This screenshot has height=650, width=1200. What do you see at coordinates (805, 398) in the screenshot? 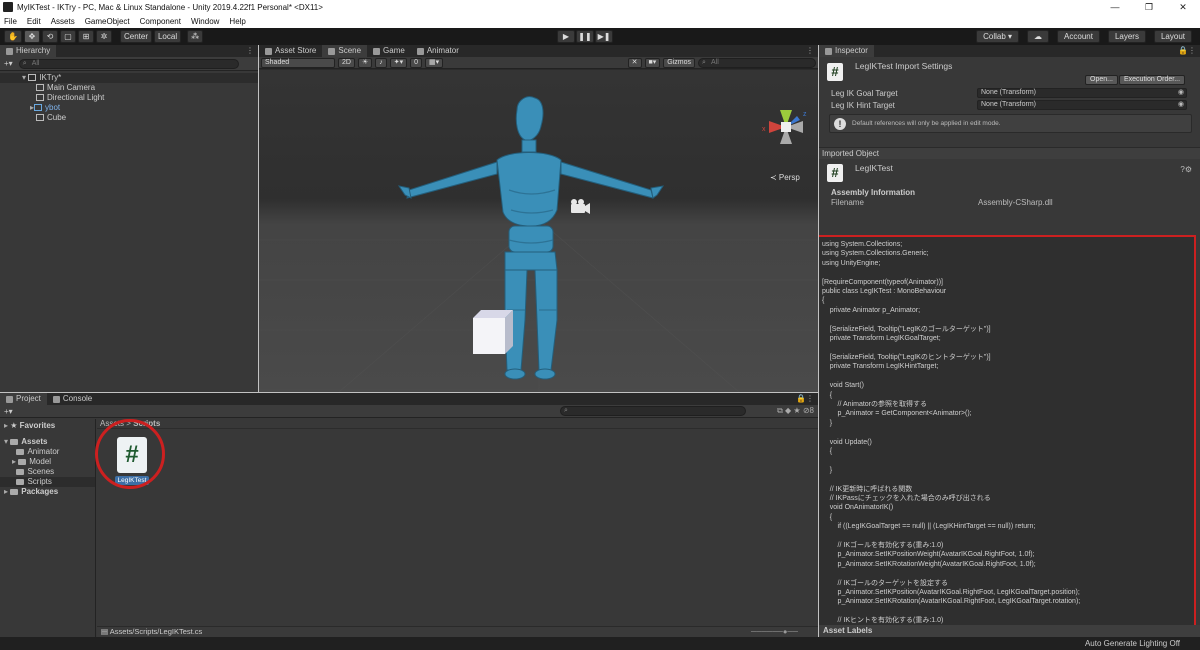
I see `panel-menu-icon: 🔒⋮` at bounding box center [805, 398].